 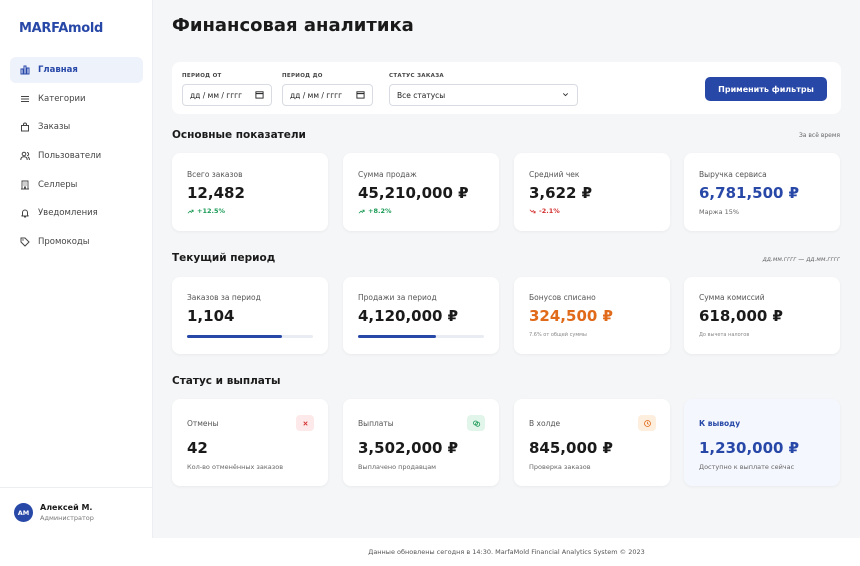 What do you see at coordinates (571, 316) in the screenshot?
I see `card-value: 324,500 ₽` at bounding box center [571, 316].